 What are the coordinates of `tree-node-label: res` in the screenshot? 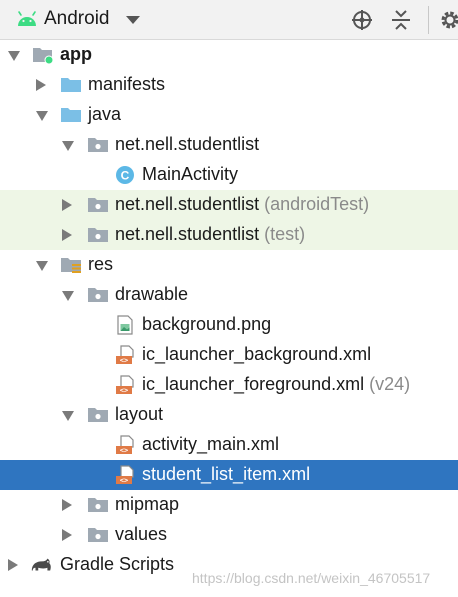 It's located at (101, 264).